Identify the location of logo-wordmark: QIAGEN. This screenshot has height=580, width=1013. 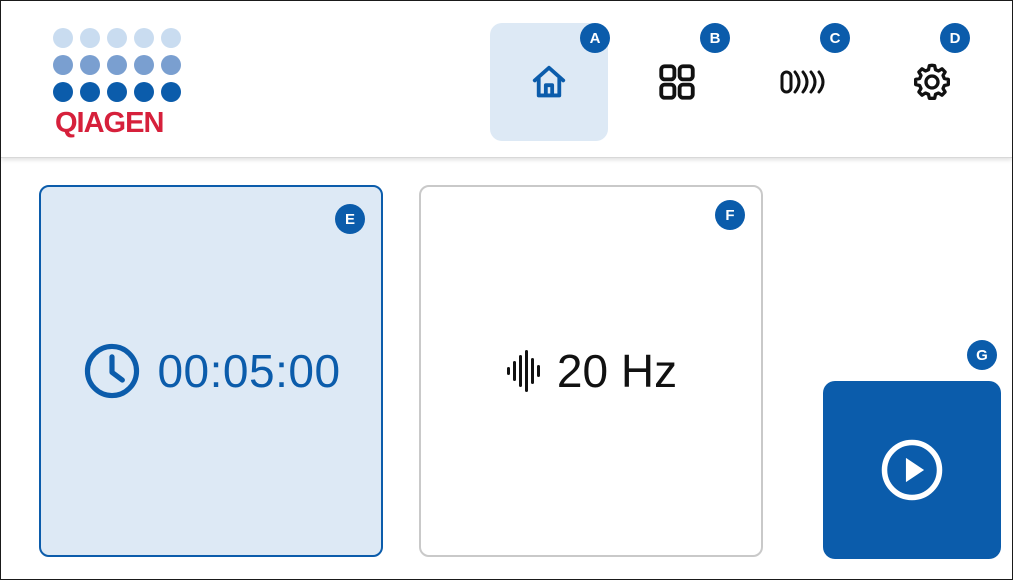
(109, 123).